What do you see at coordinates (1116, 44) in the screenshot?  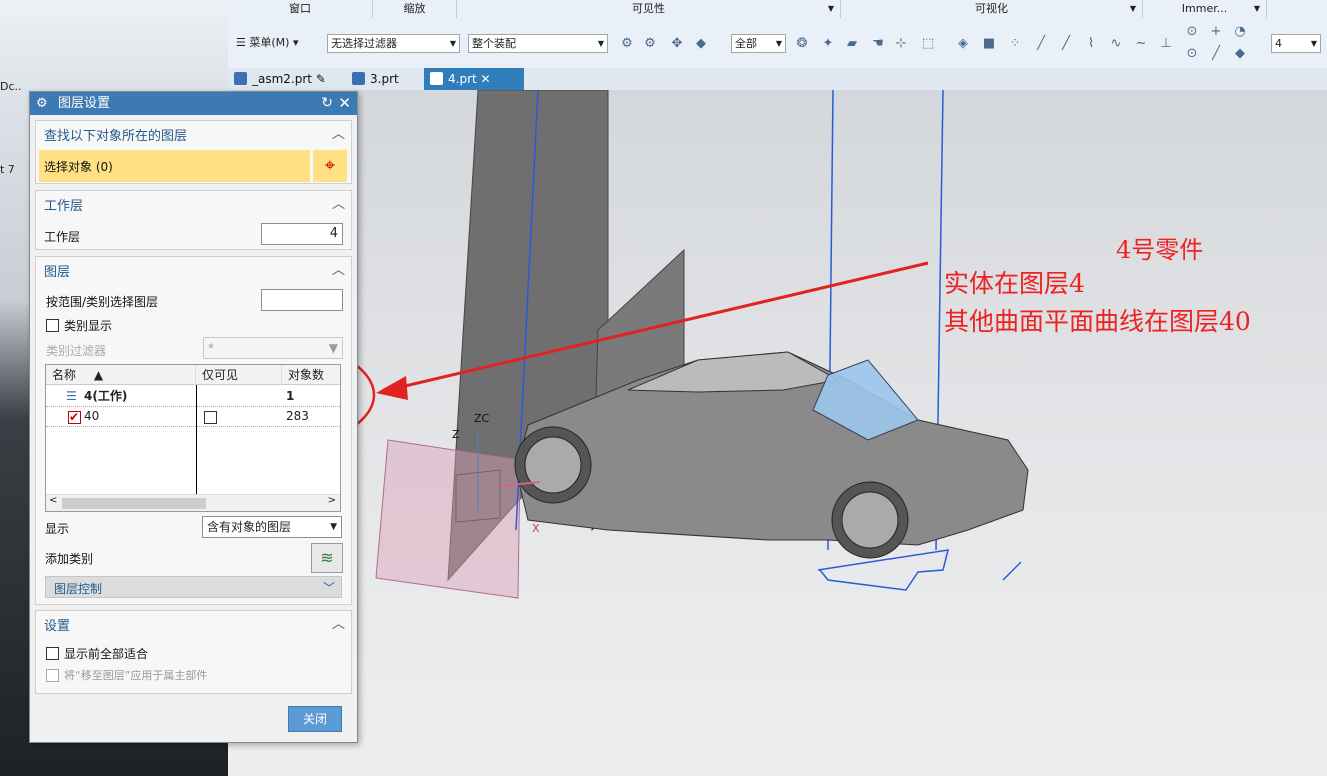 I see `spline-icon: ∿` at bounding box center [1116, 44].